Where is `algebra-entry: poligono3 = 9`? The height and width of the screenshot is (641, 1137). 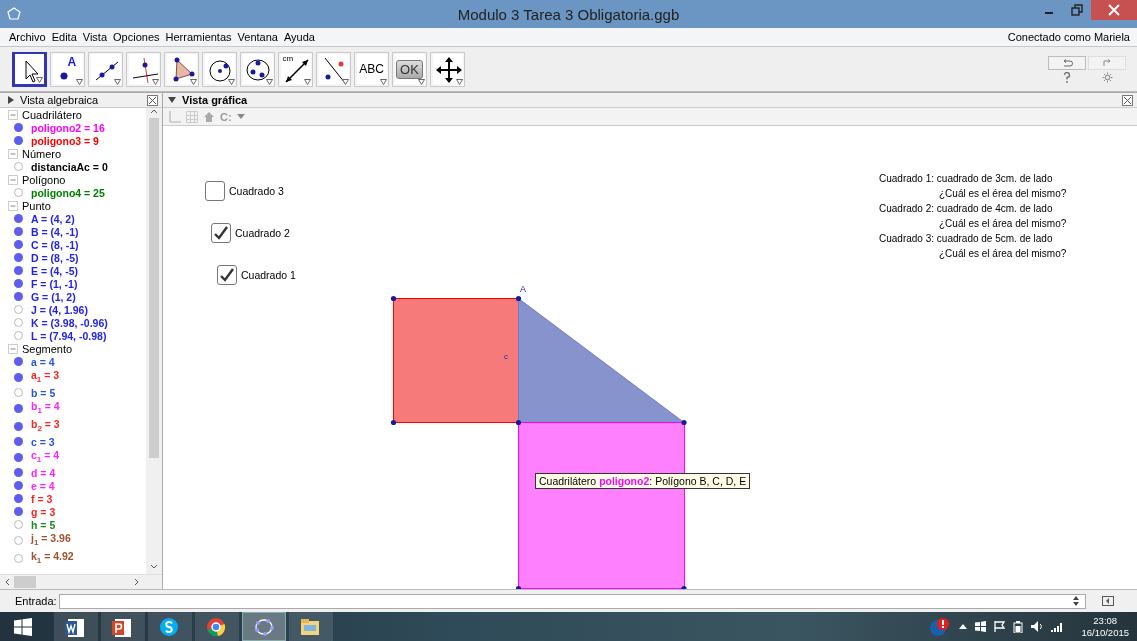
algebra-entry: poligono3 = 9 is located at coordinates (65, 140).